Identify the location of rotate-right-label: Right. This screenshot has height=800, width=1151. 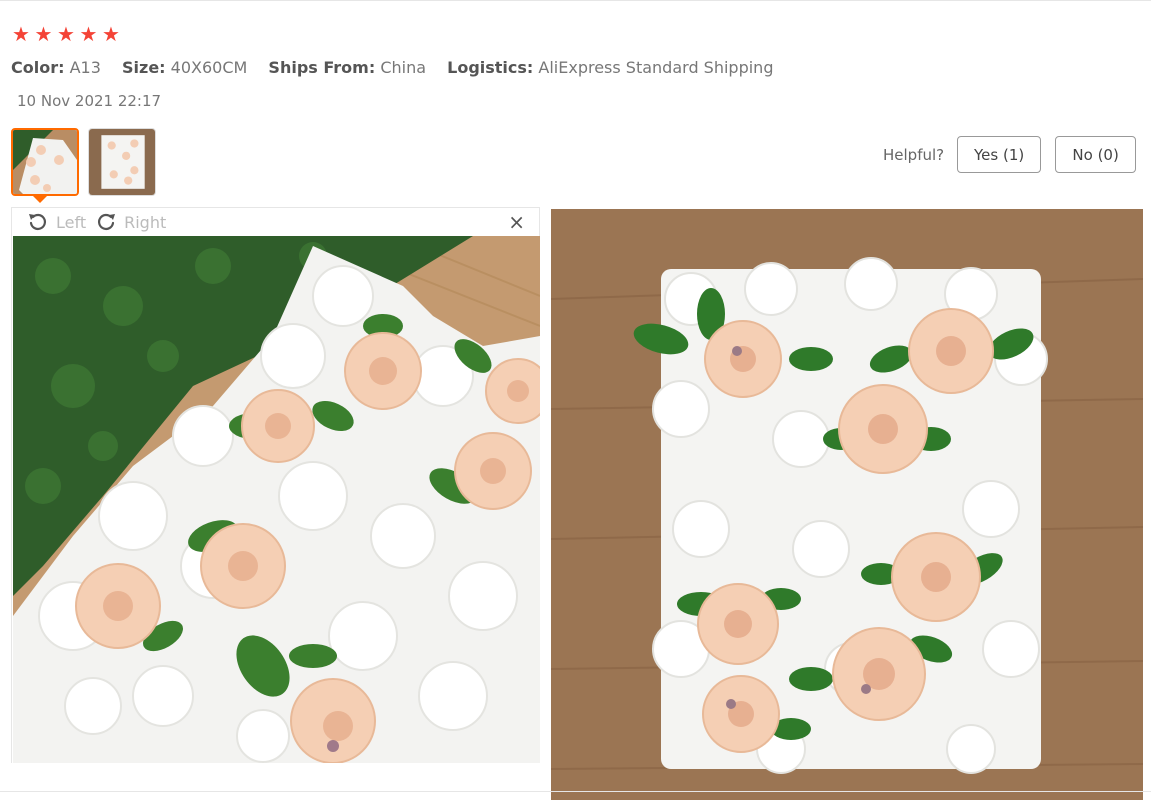
(145, 222).